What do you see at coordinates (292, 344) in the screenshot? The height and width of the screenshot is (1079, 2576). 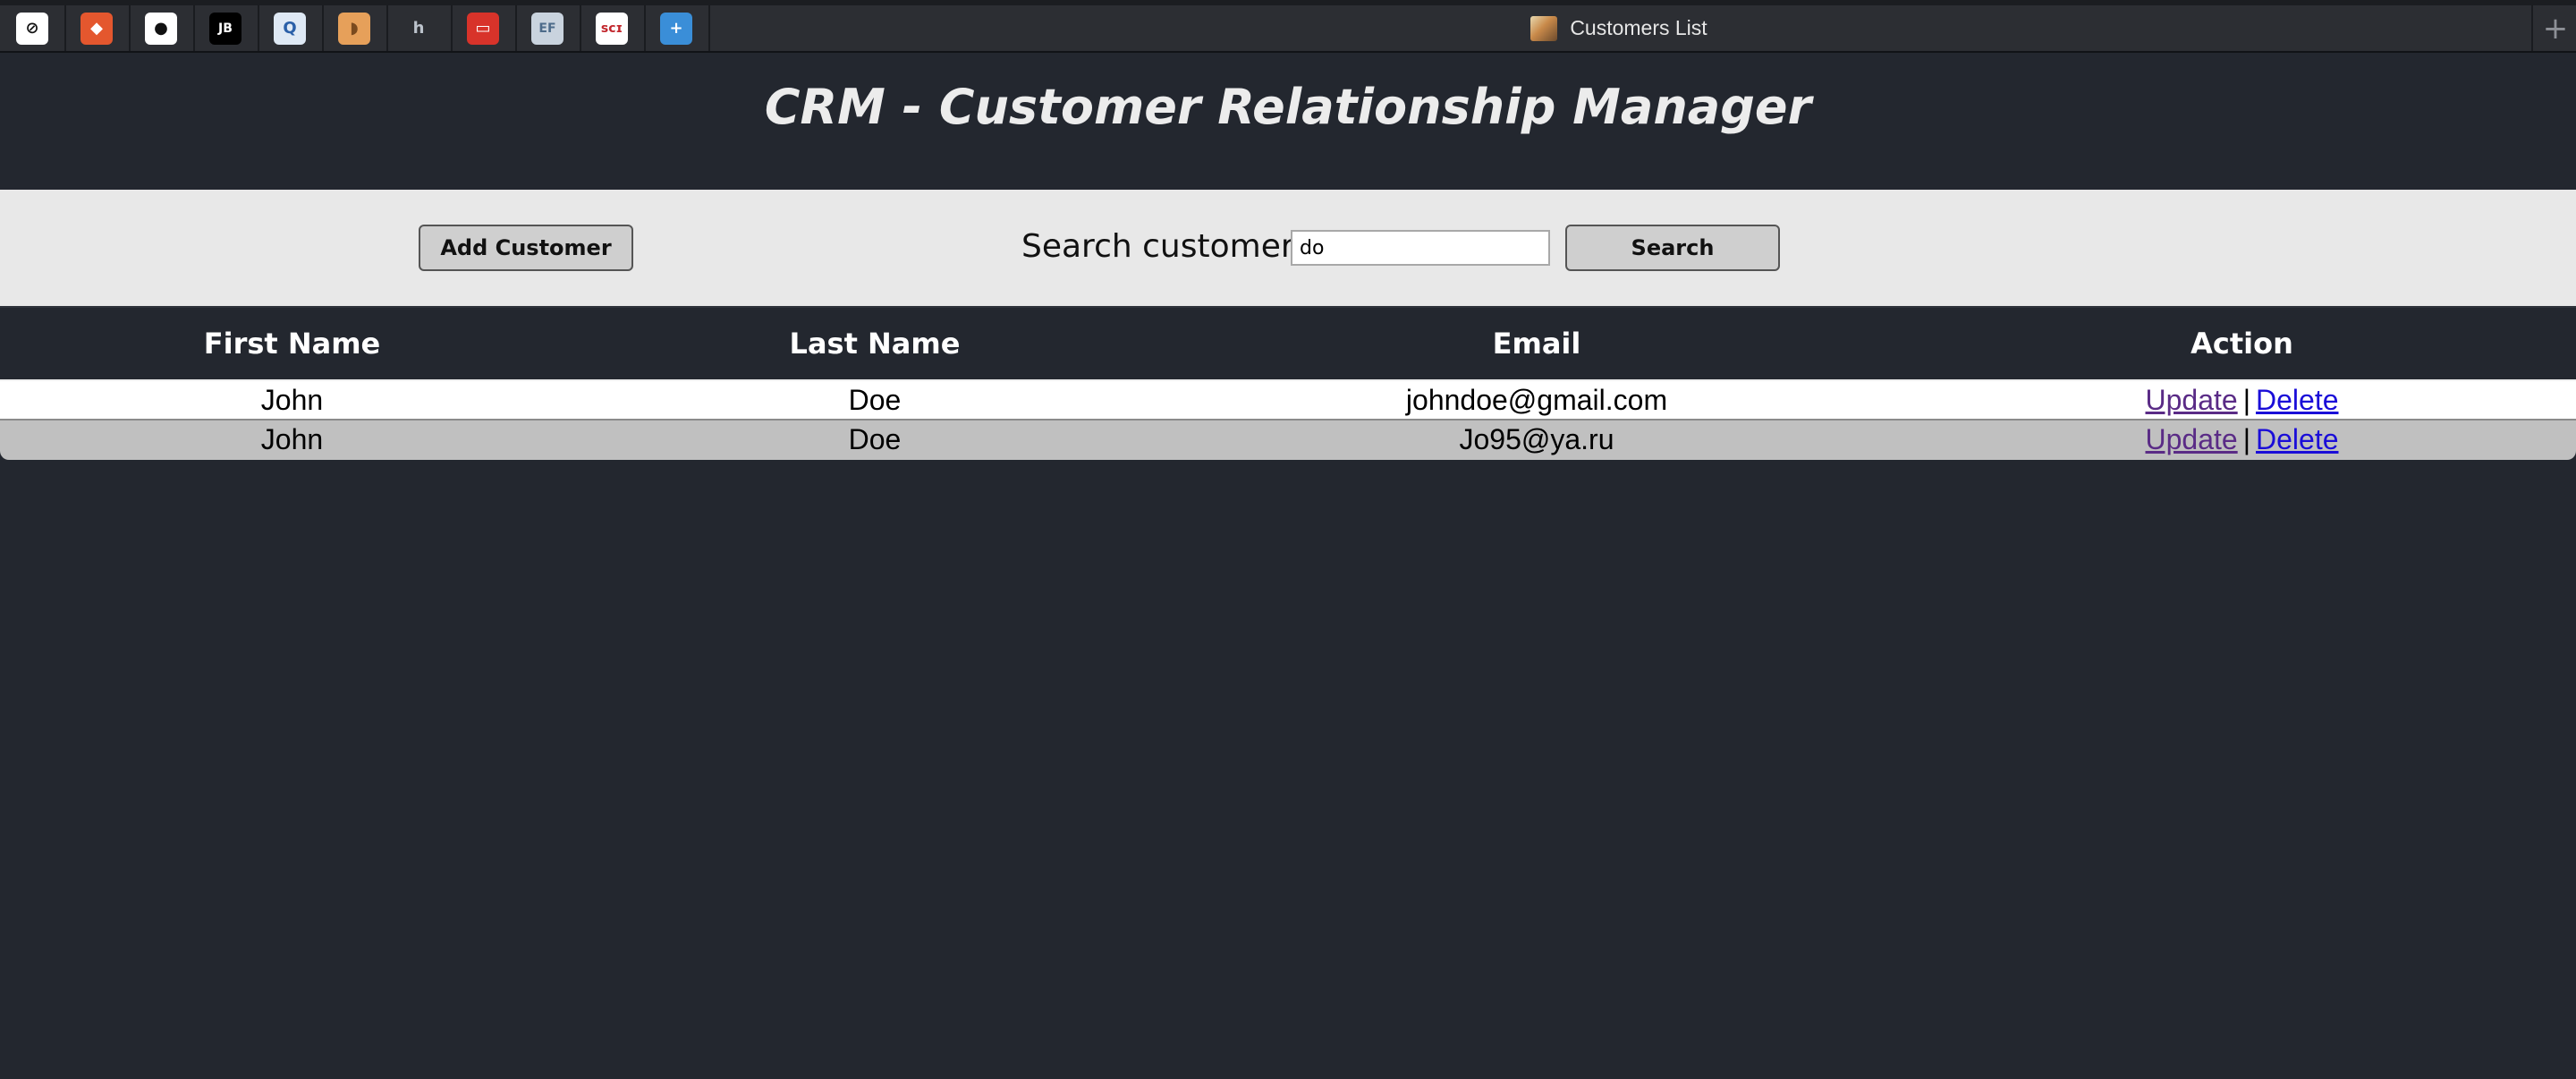 I see `column-header-first-name: First Name` at bounding box center [292, 344].